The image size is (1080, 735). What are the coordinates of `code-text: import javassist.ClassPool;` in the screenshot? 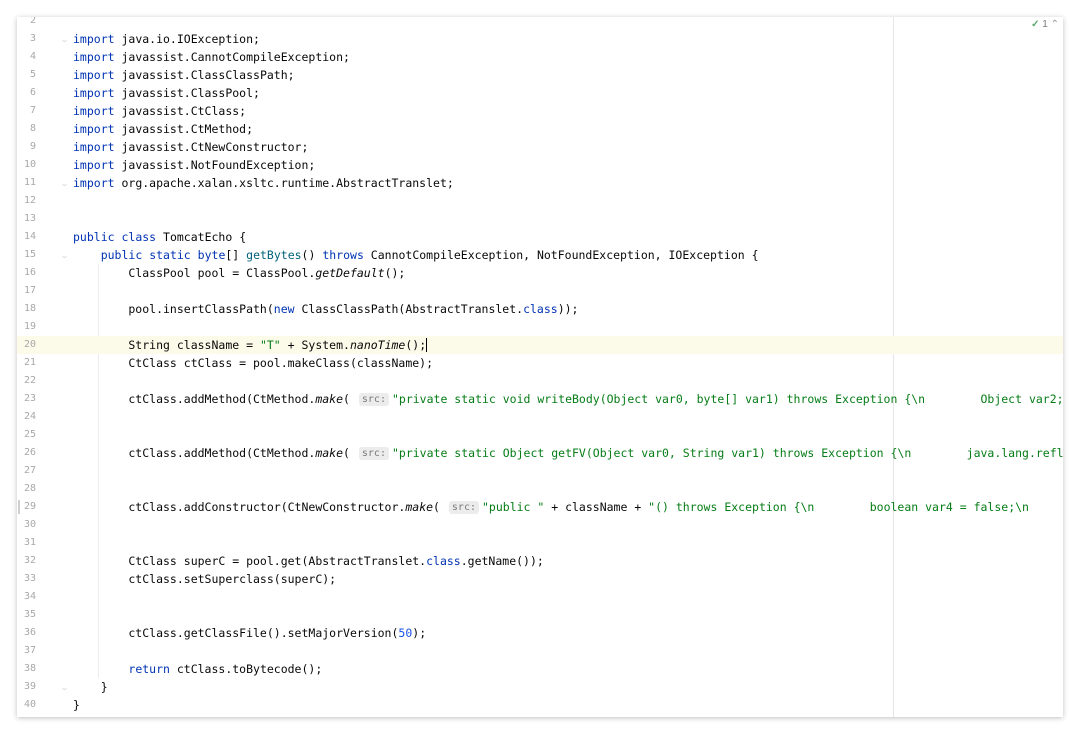 It's located at (166, 93).